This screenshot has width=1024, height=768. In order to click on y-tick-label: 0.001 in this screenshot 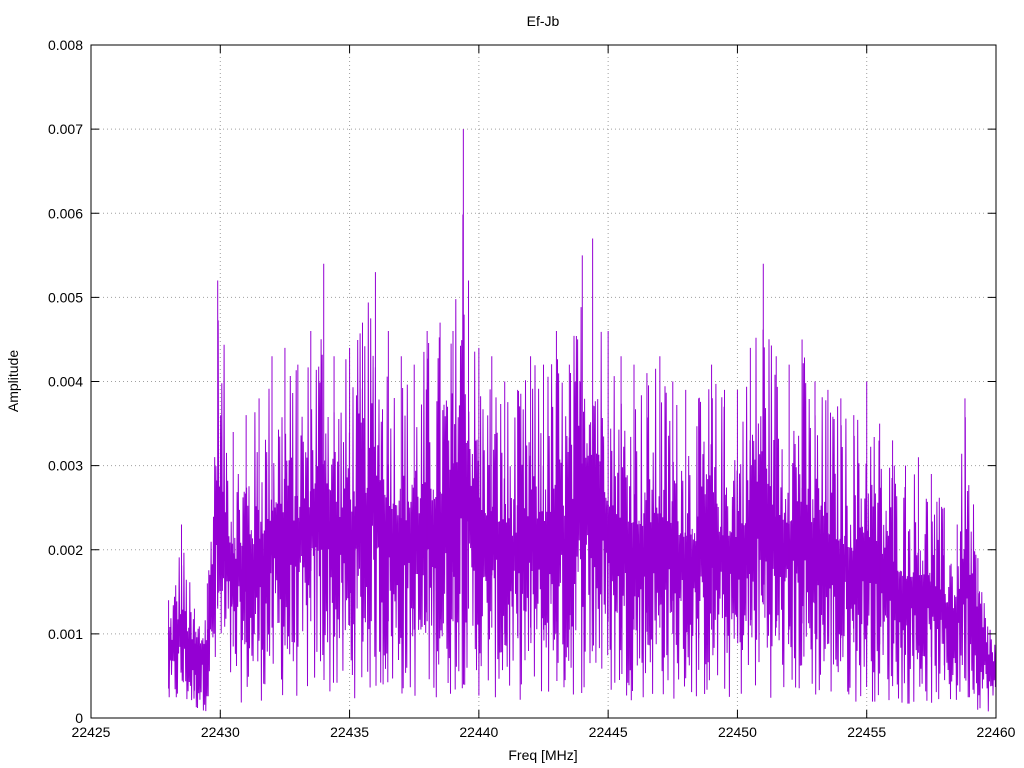, I will do `click(65, 634)`.